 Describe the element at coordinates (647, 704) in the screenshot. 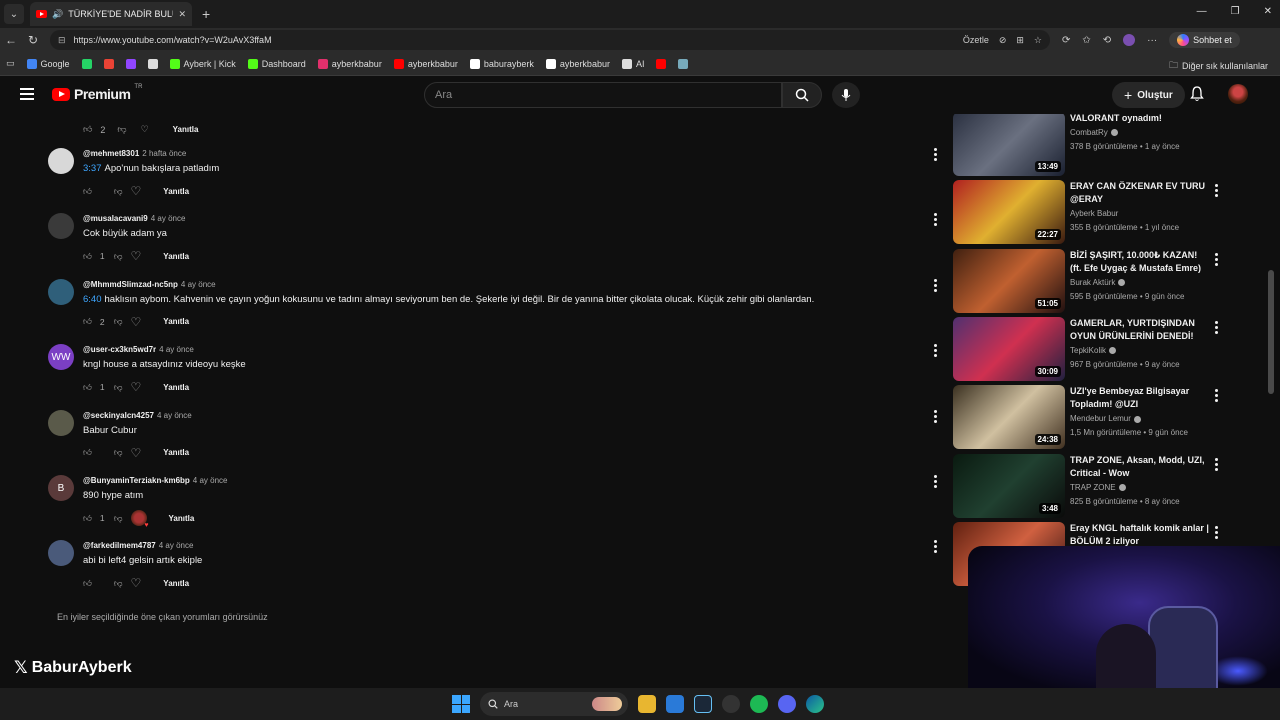

I see `file-explorer-icon` at that location.